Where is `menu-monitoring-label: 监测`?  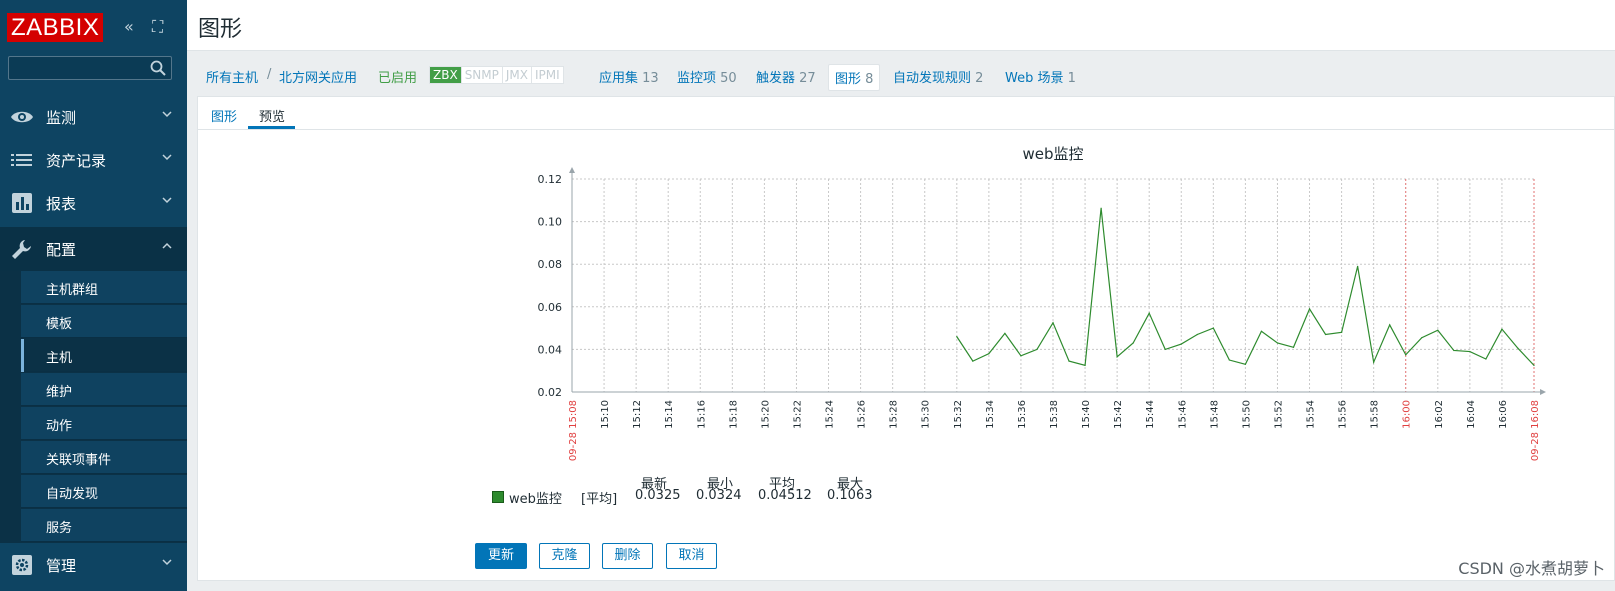
menu-monitoring-label: 监测 is located at coordinates (61, 118).